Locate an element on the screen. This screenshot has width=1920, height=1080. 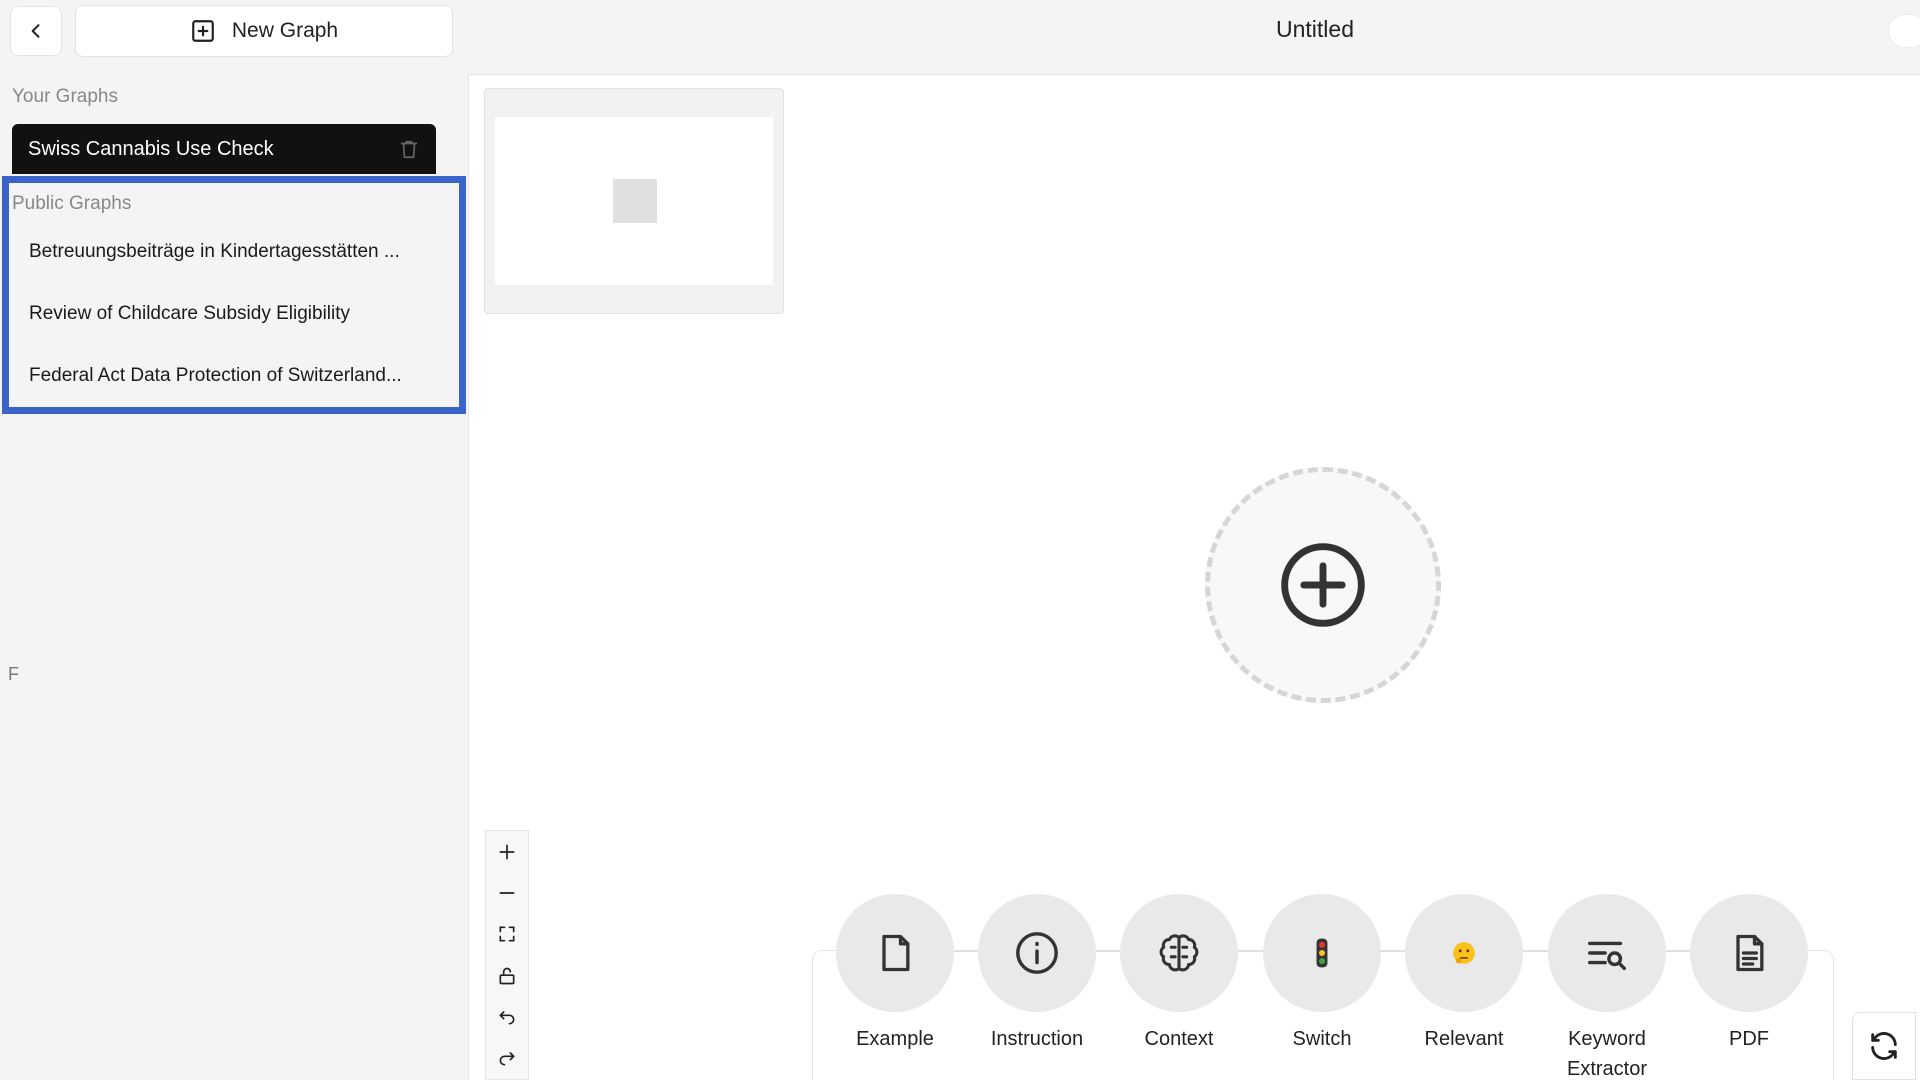
your-graph-item: Swiss Cannabis Use Check is located at coordinates (224, 149).